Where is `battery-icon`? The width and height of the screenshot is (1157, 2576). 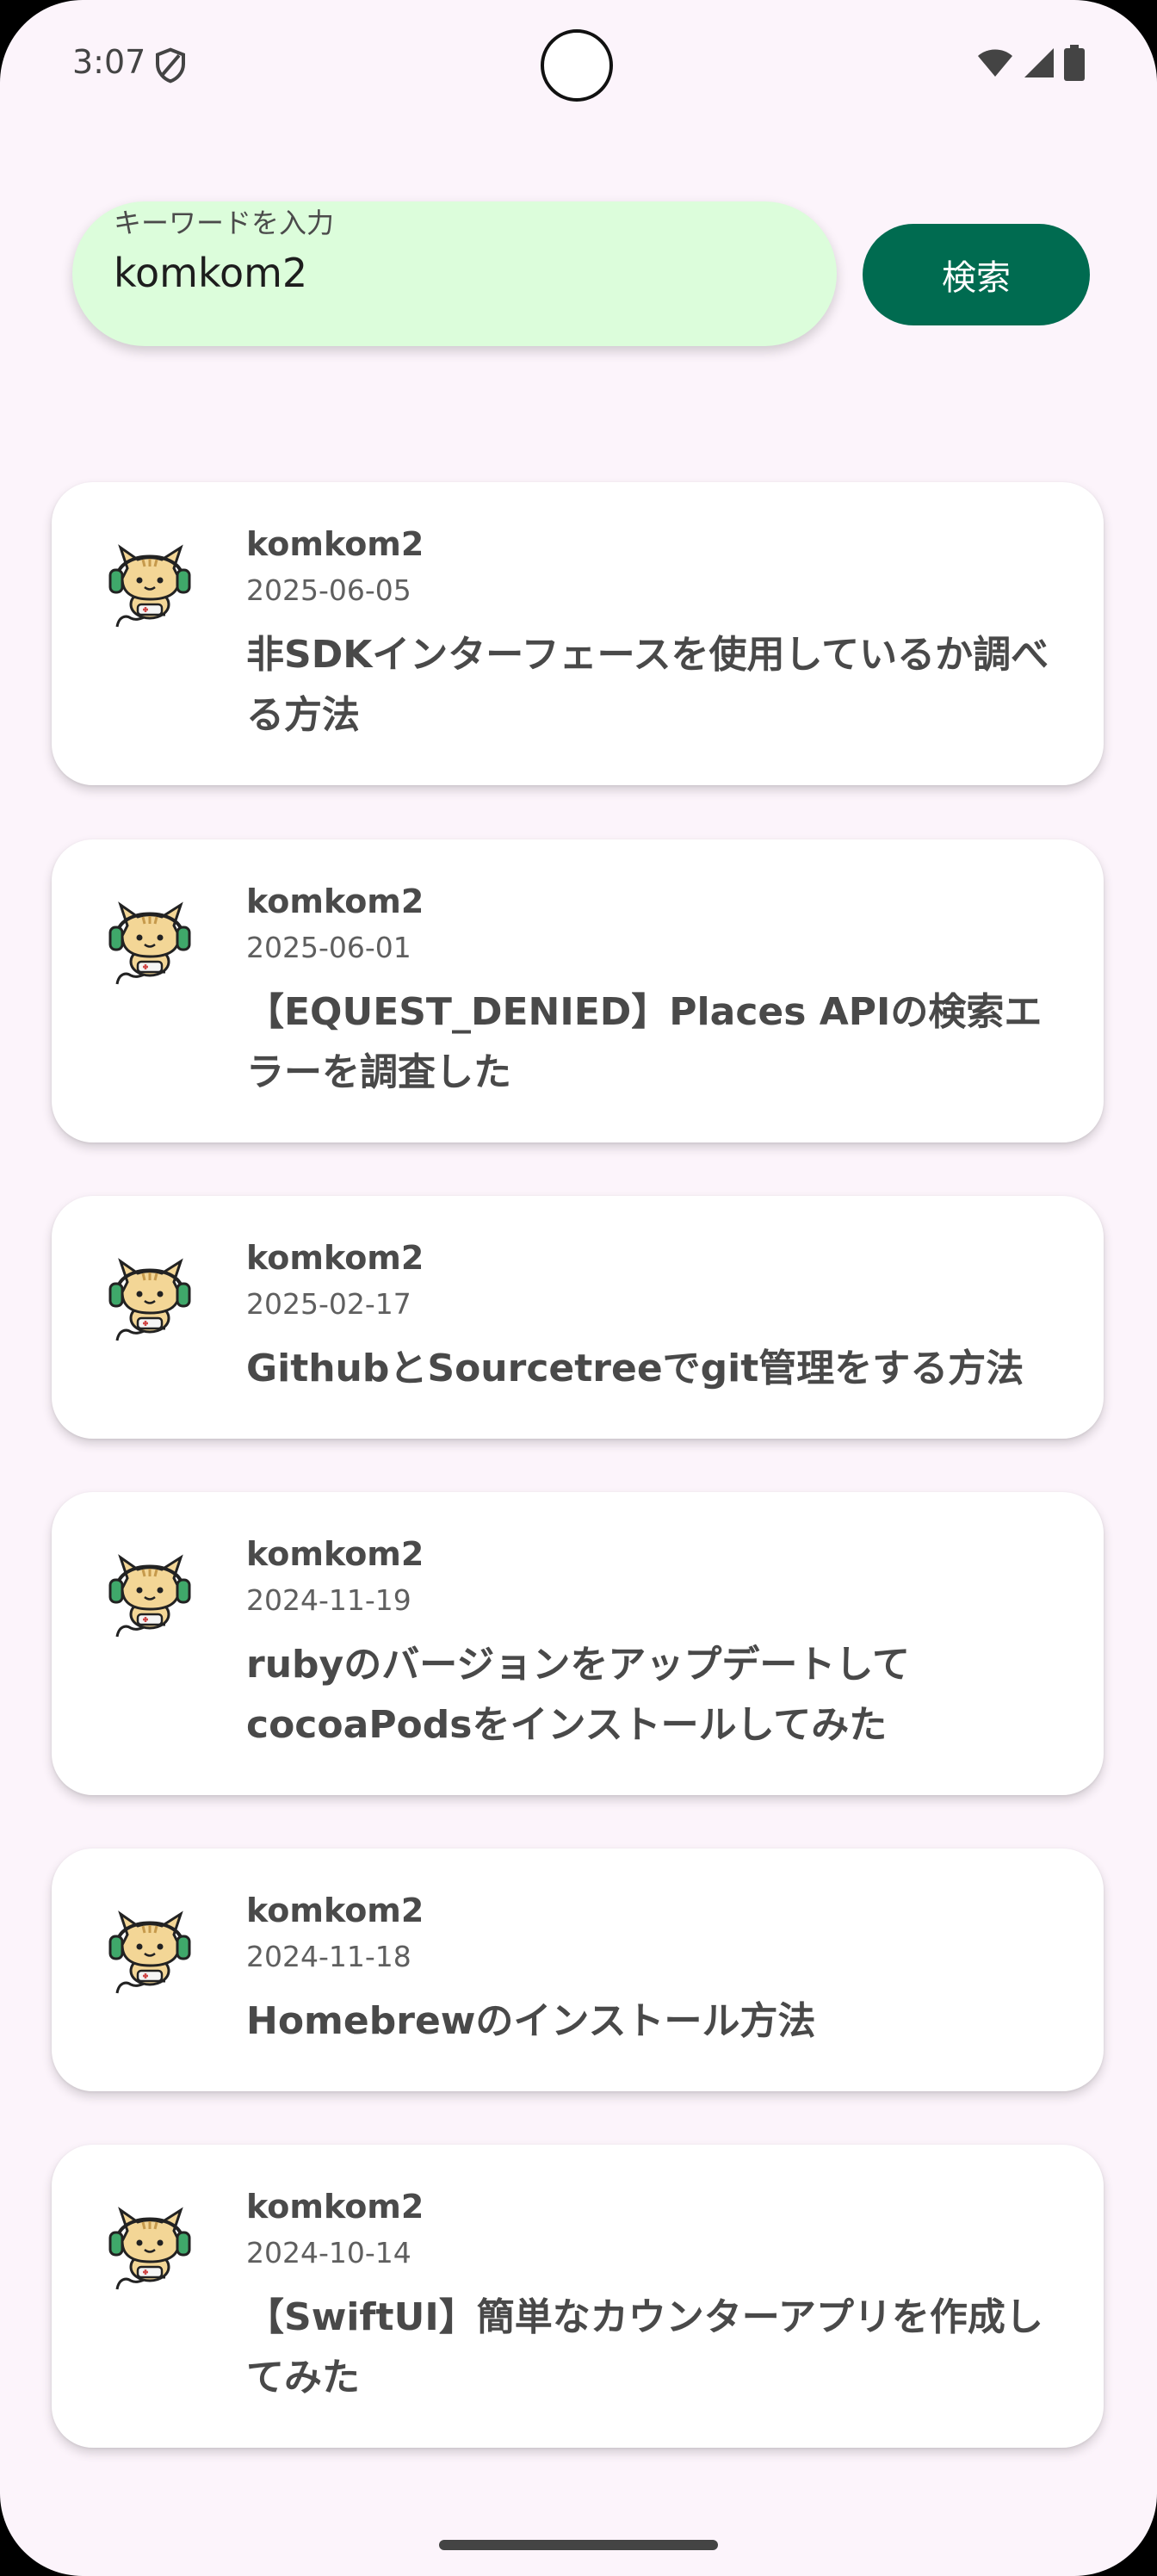
battery-icon is located at coordinates (1075, 63).